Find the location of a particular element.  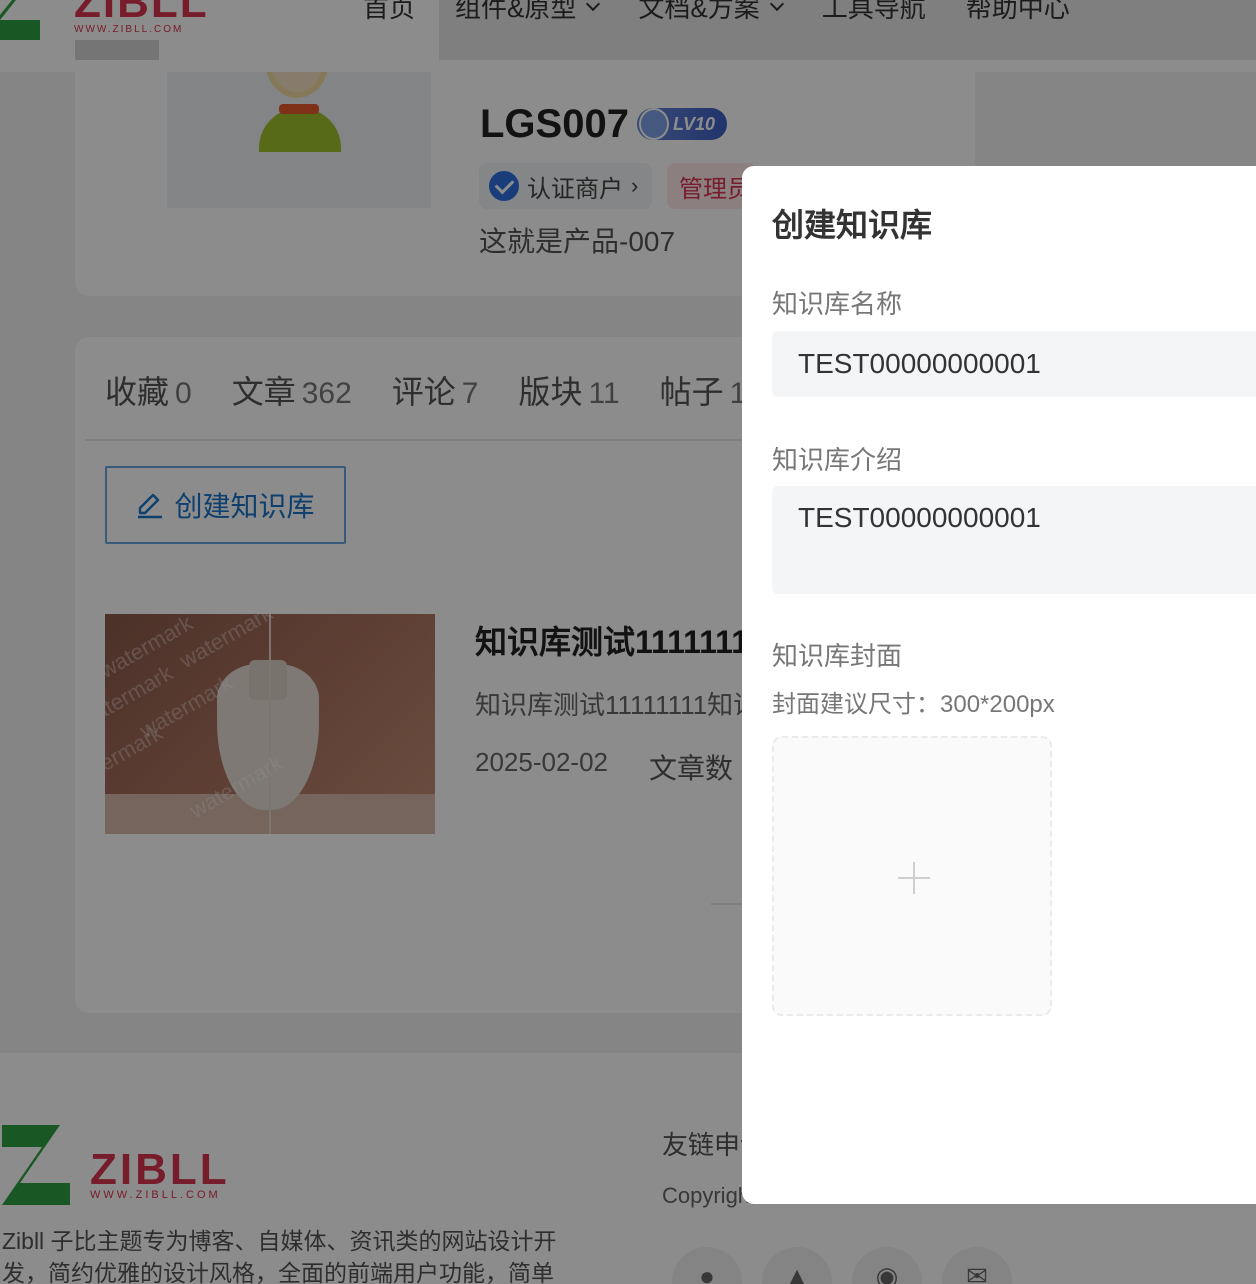

kb-intro-textarea: TEST00000000001 is located at coordinates (1014, 540).